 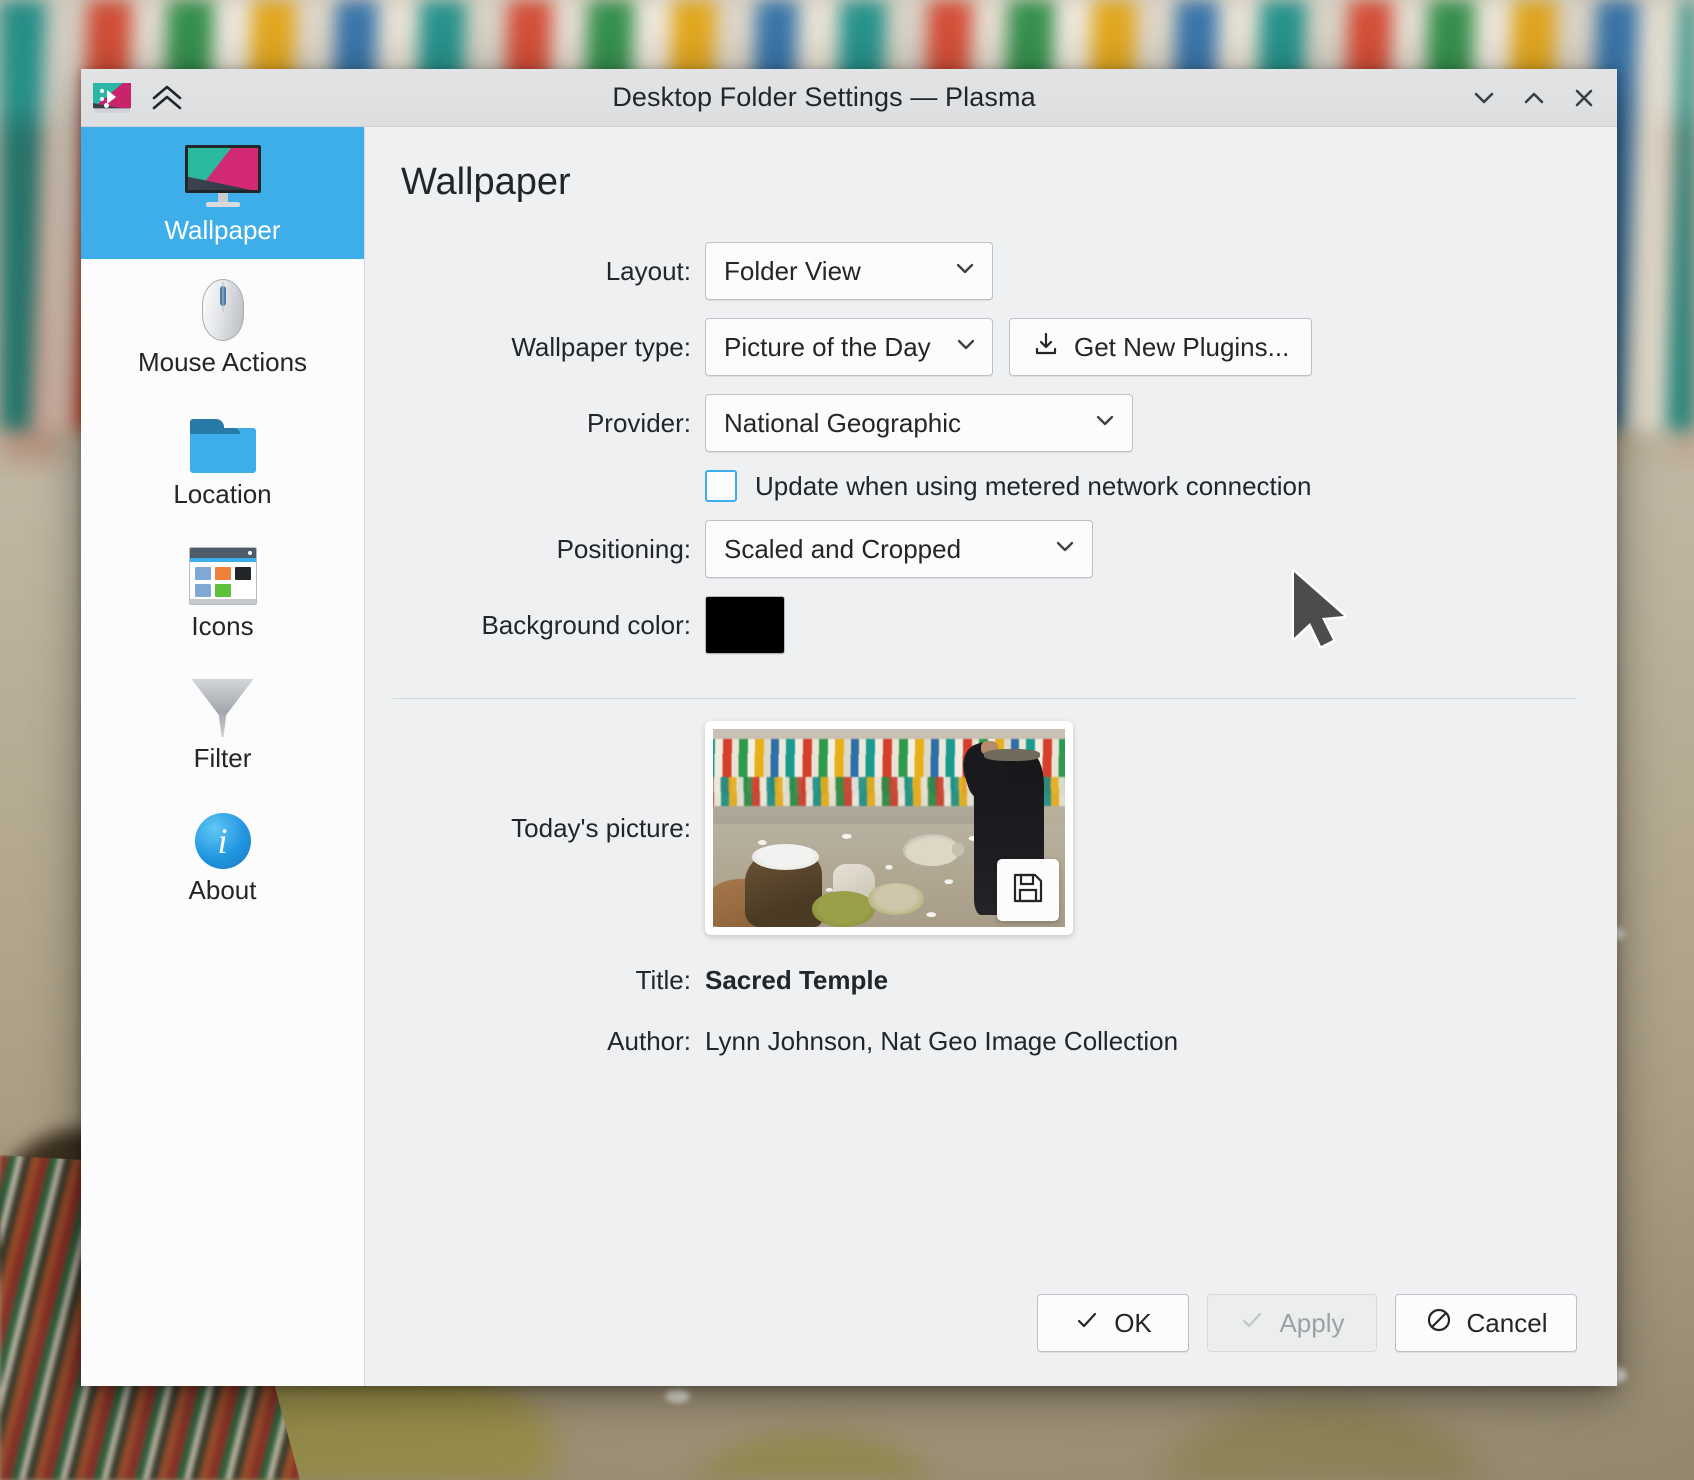 What do you see at coordinates (222, 177) in the screenshot?
I see `monitor-icon` at bounding box center [222, 177].